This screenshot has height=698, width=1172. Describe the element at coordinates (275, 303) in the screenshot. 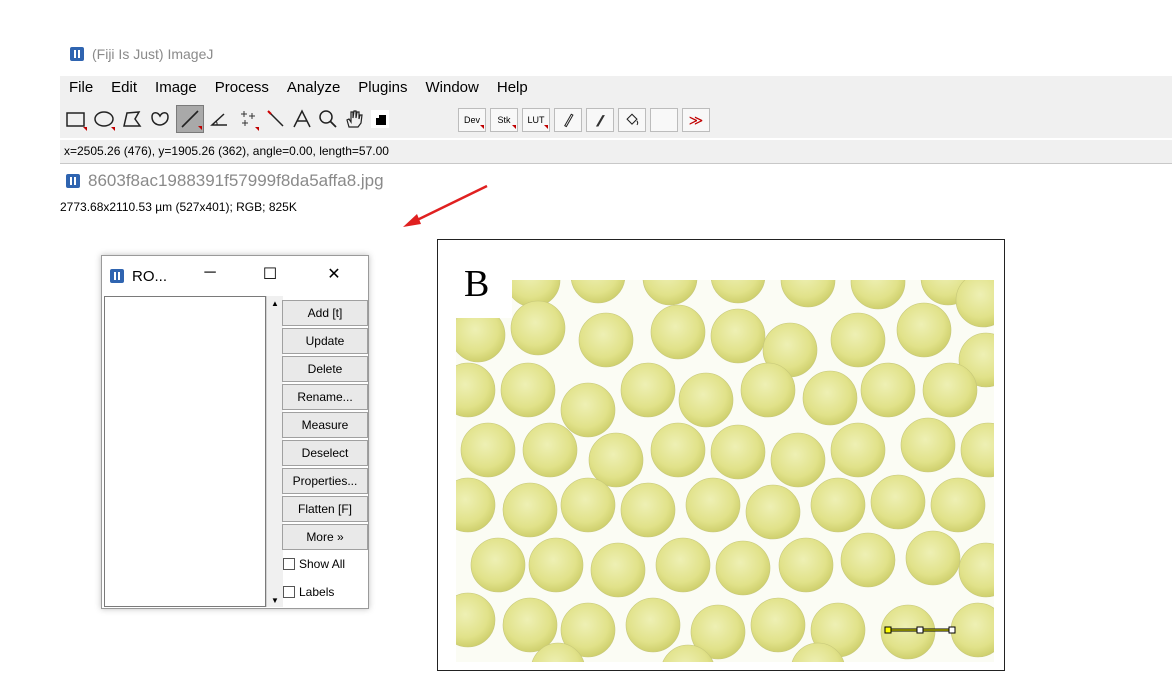

I see `scroll-up-icon: ▲` at that location.